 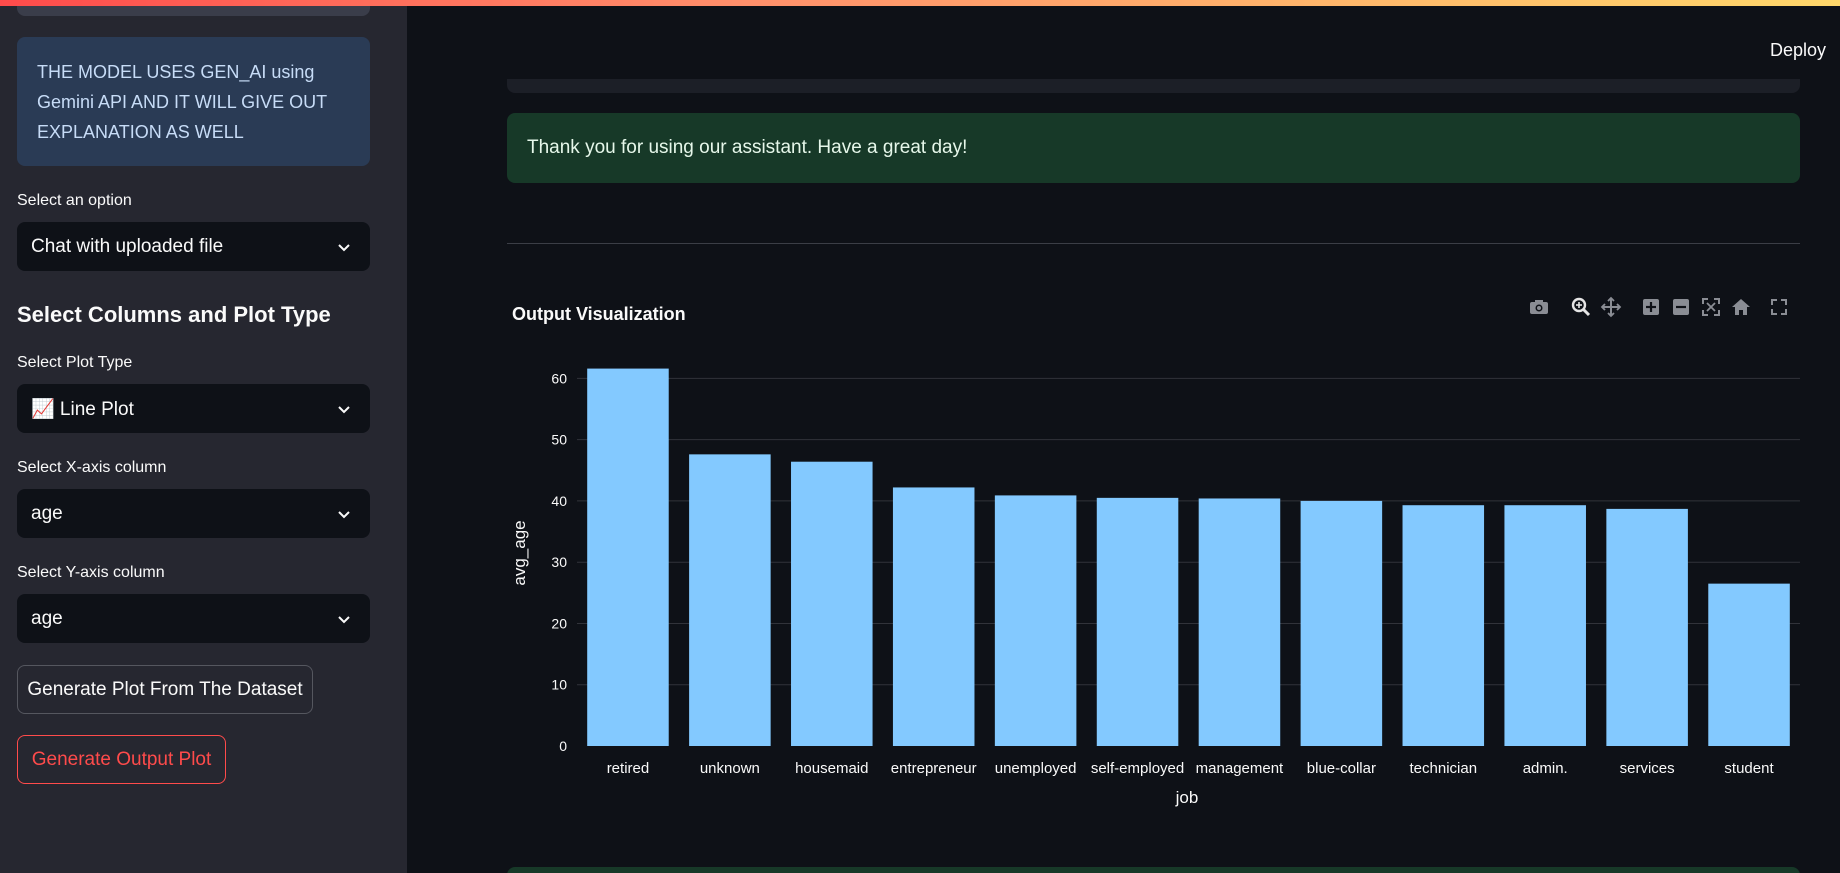 What do you see at coordinates (599, 314) in the screenshot?
I see `chart-title: Output Visualization` at bounding box center [599, 314].